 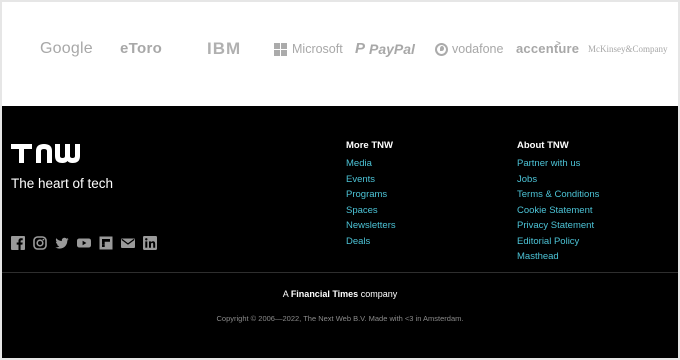 I want to click on more-tnw-heading: More TNW, so click(x=369, y=145).